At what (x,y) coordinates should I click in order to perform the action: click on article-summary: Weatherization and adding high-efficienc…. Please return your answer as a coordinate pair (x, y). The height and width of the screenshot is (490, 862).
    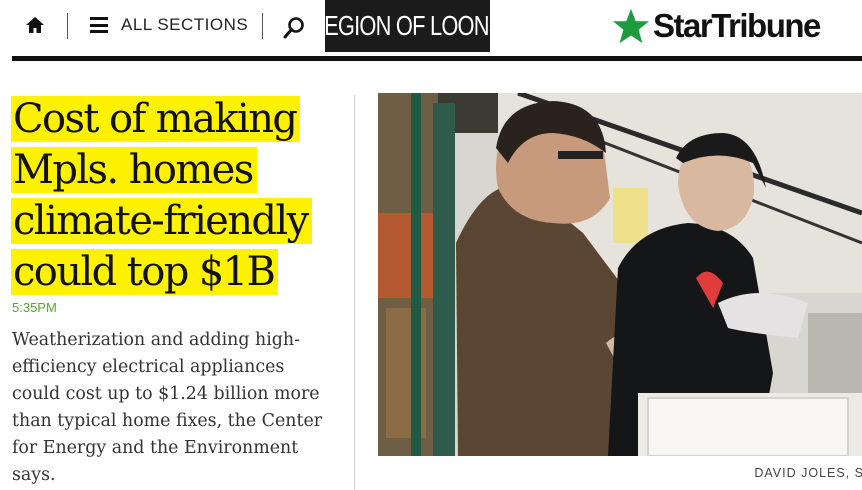
    Looking at the image, I should click on (167, 407).